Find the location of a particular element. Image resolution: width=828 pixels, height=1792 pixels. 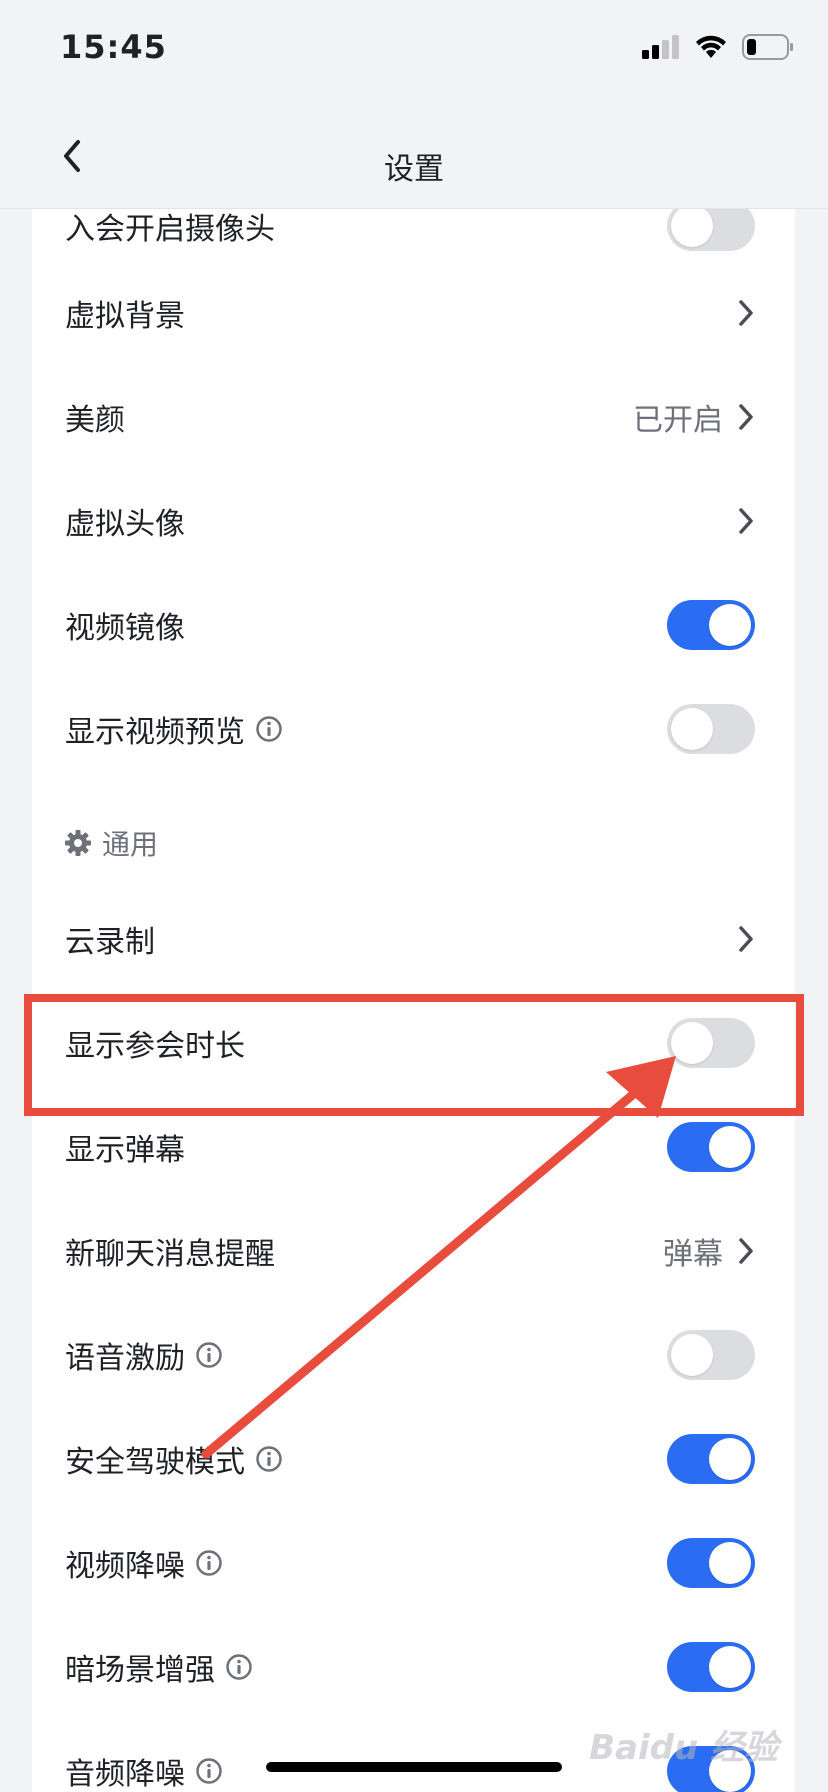

beauty-value: 已开启 is located at coordinates (678, 420).